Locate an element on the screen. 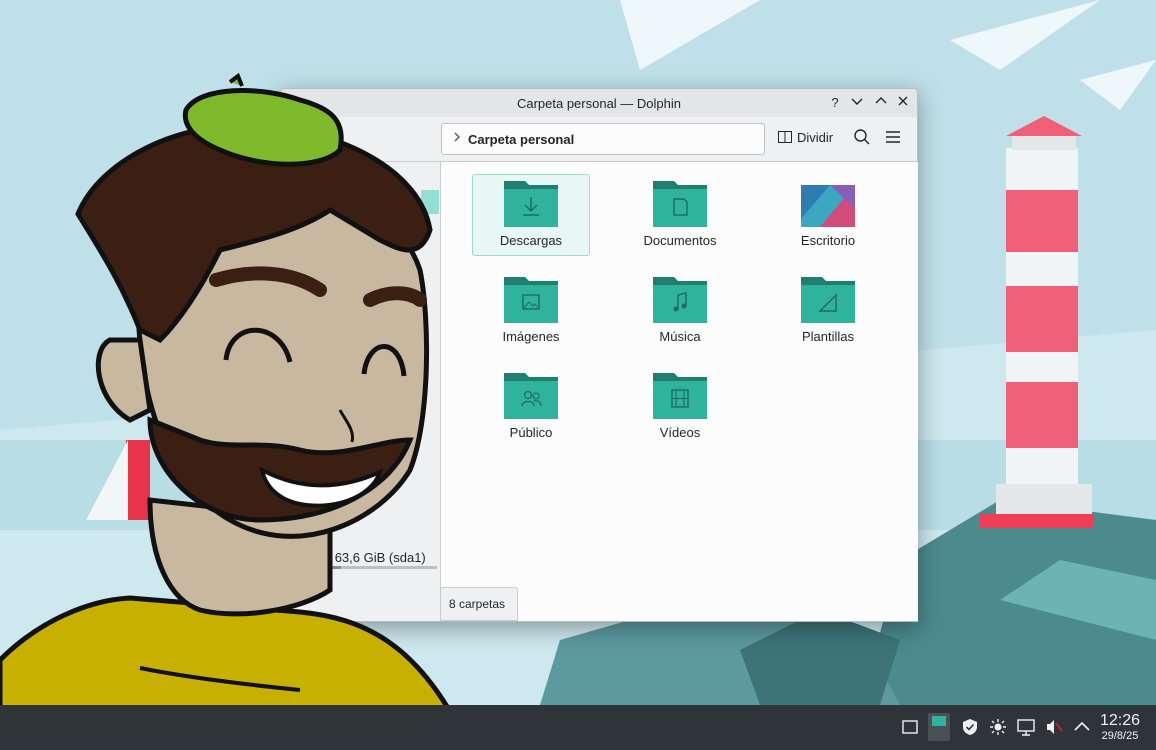 The width and height of the screenshot is (1156, 750). split-view-icon is located at coordinates (785, 137).